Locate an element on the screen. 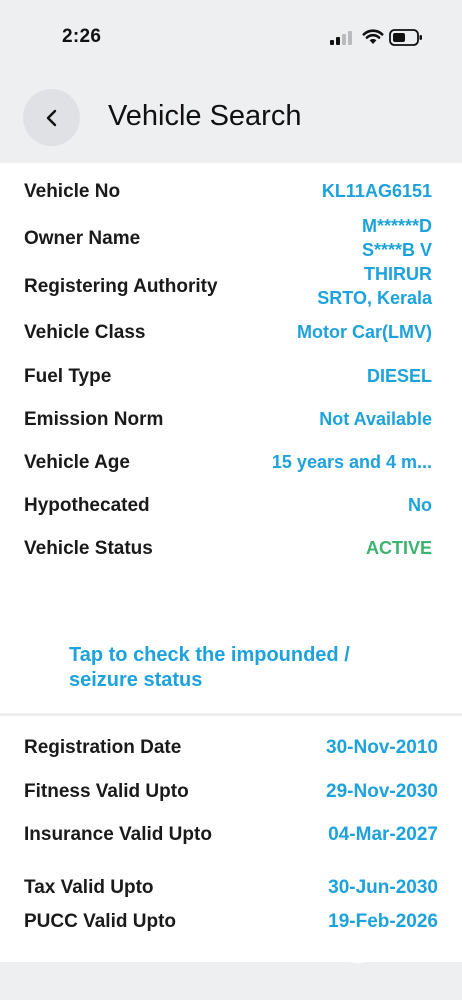 The height and width of the screenshot is (1000, 462). detail-label: Vehicle Class is located at coordinates (85, 332).